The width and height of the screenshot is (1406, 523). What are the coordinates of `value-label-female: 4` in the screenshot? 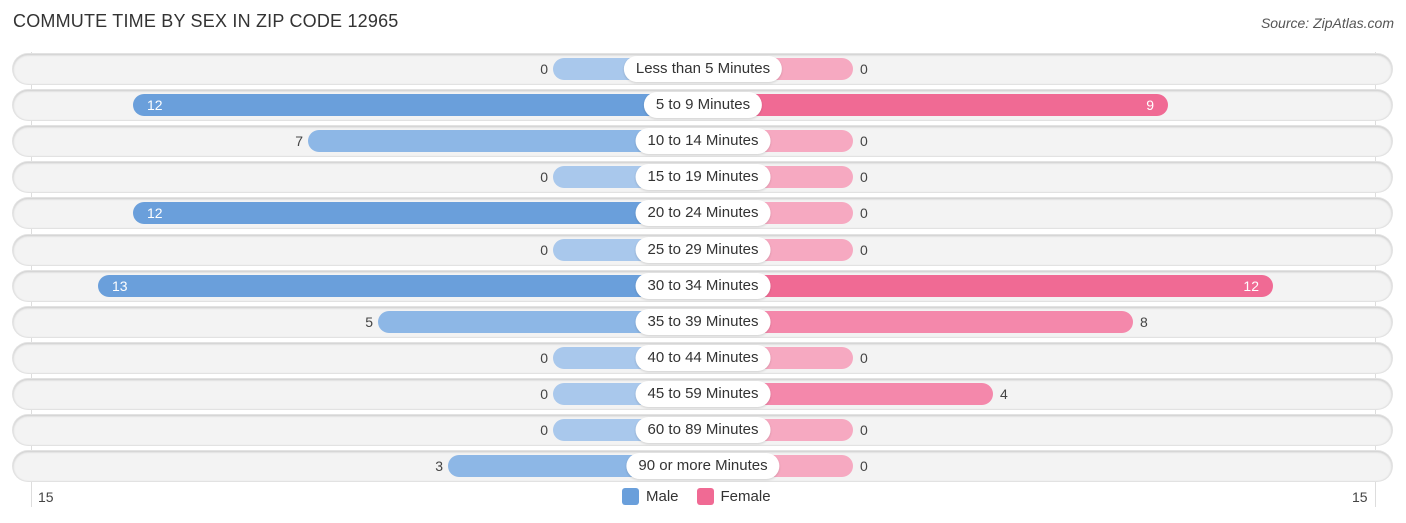 It's located at (1004, 393).